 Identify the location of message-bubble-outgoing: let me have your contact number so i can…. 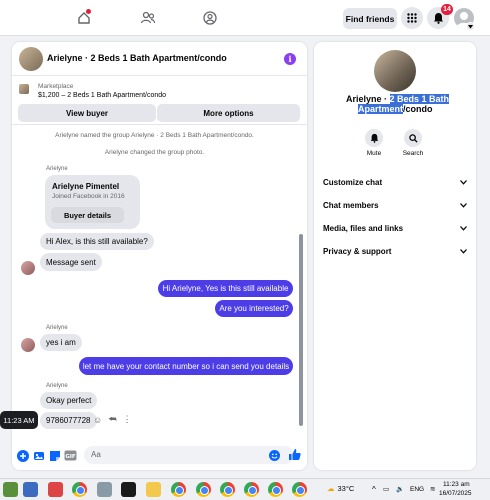
(186, 366).